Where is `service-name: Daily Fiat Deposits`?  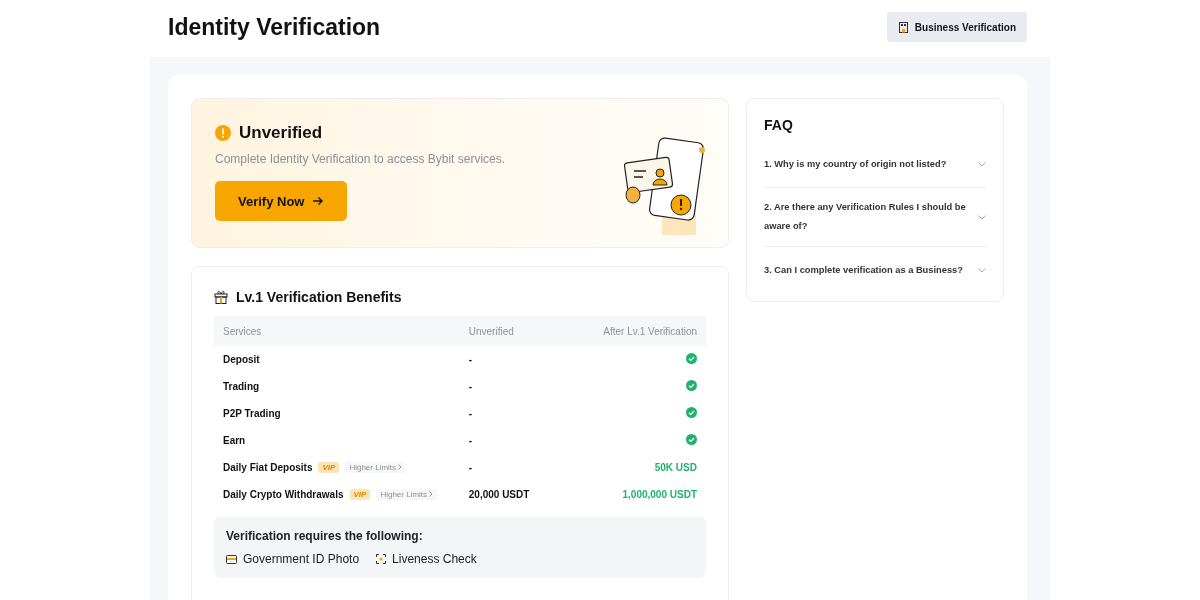 service-name: Daily Fiat Deposits is located at coordinates (268, 467).